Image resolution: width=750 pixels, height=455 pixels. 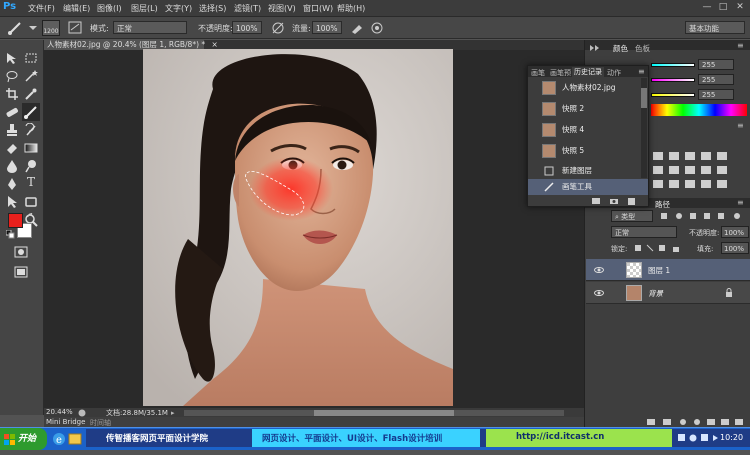 What do you see at coordinates (642, 48) in the screenshot?
I see `tab-swatches: 色板` at bounding box center [642, 48].